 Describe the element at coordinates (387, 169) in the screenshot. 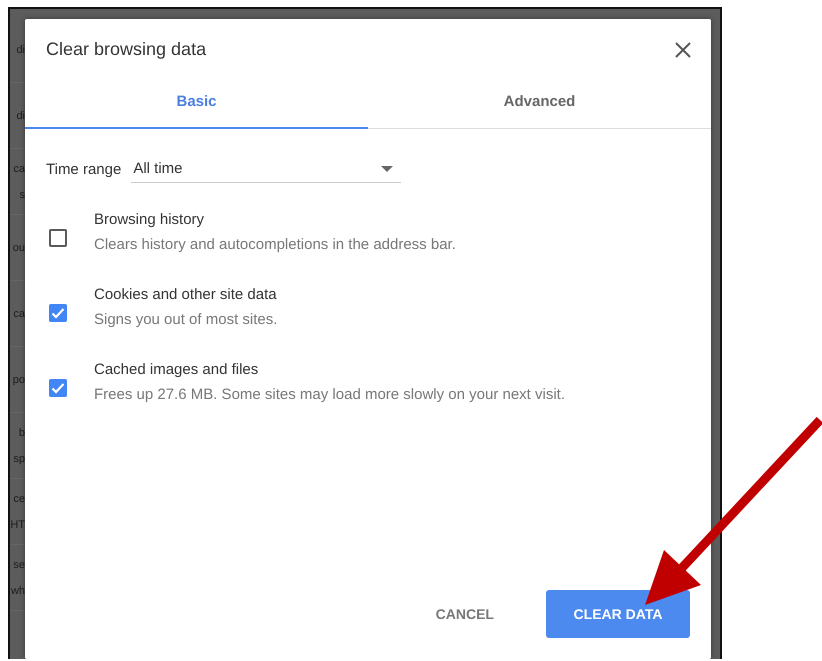

I see `caret-icon` at that location.